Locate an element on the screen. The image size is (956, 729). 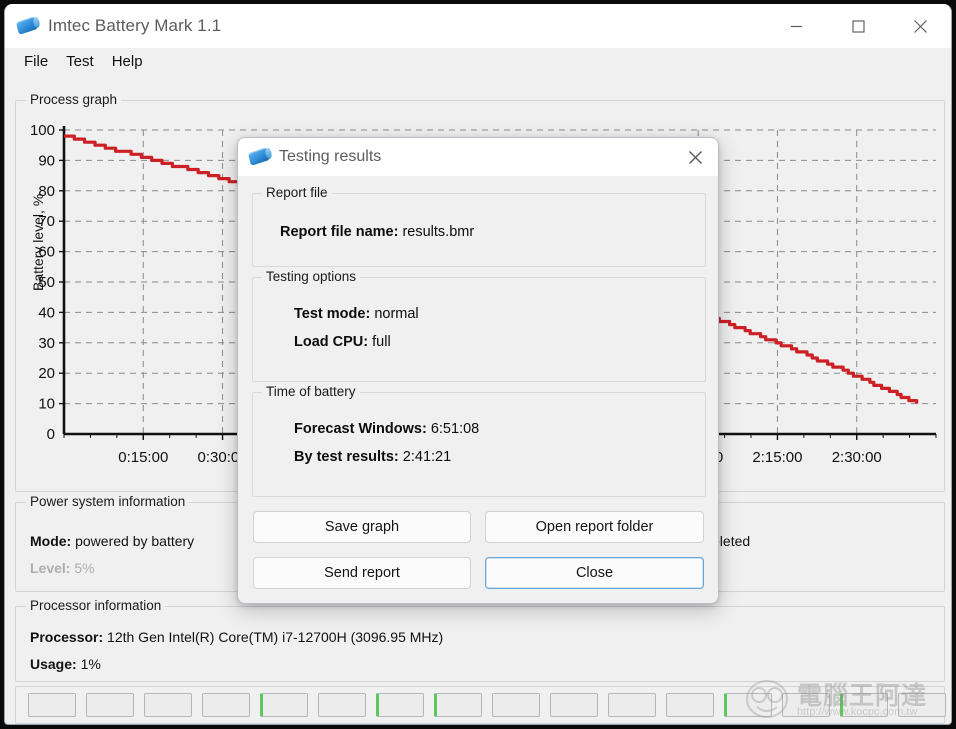
send-report-button: Send report is located at coordinates (362, 573).